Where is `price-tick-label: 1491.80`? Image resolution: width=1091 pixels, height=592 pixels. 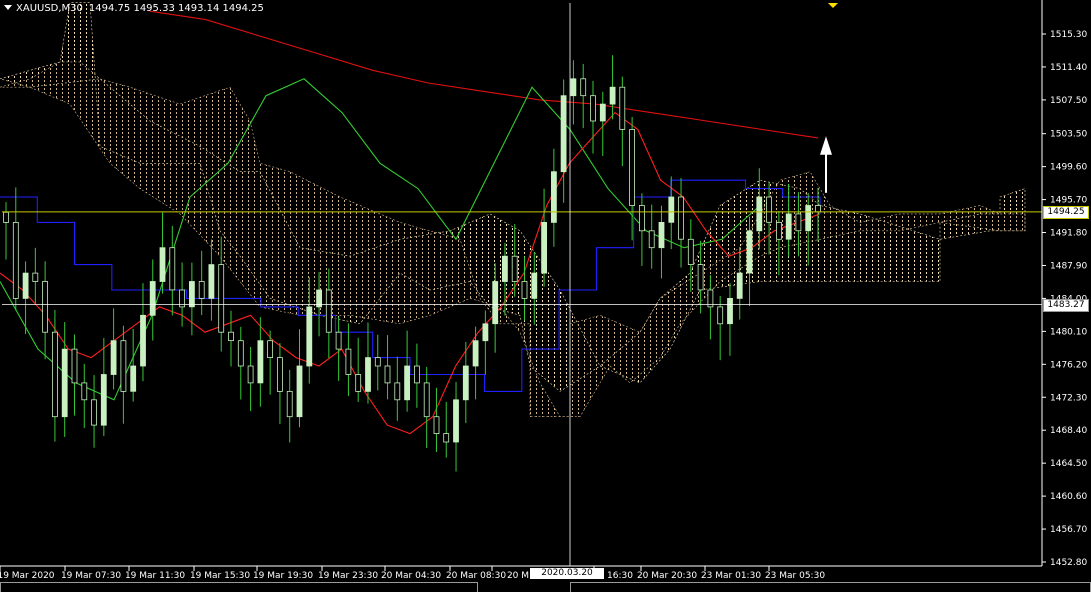
price-tick-label: 1491.80 is located at coordinates (1068, 234).